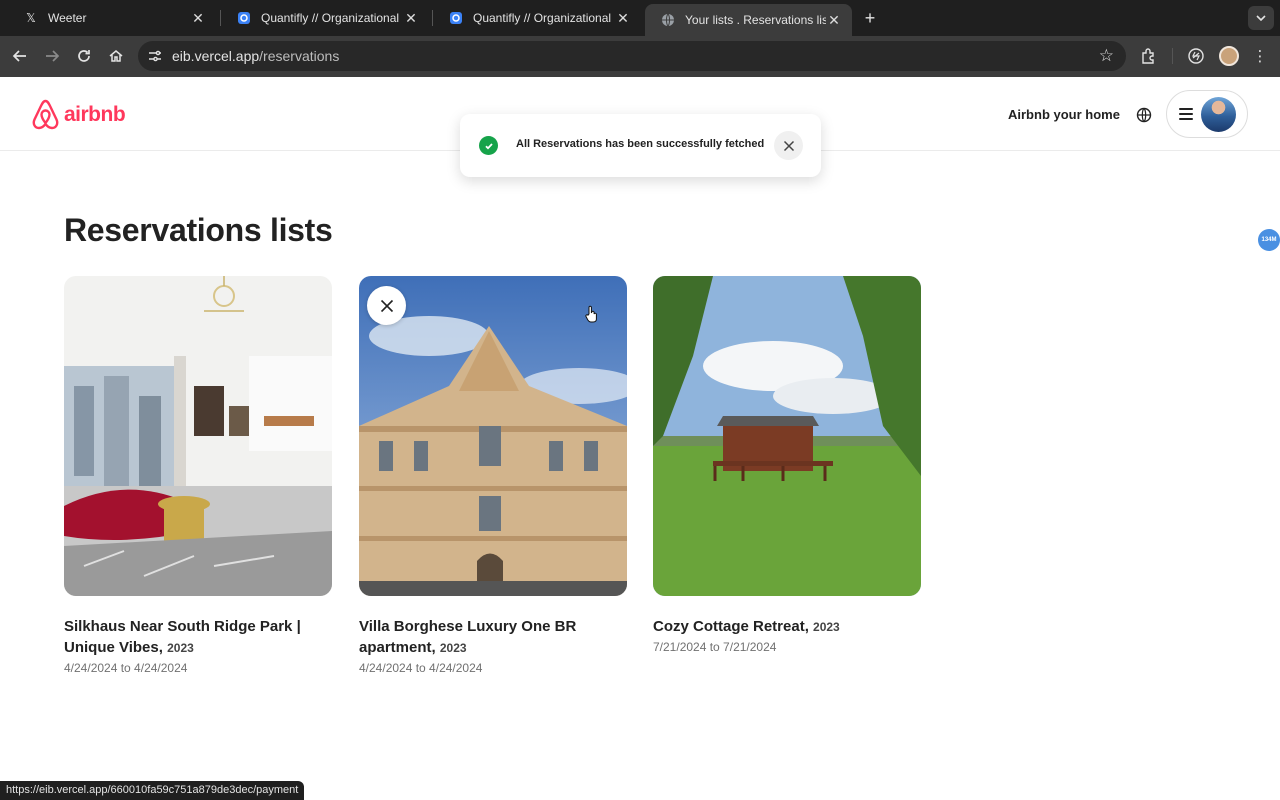 The width and height of the screenshot is (1280, 800). I want to click on toast-close-button, so click(788, 145).